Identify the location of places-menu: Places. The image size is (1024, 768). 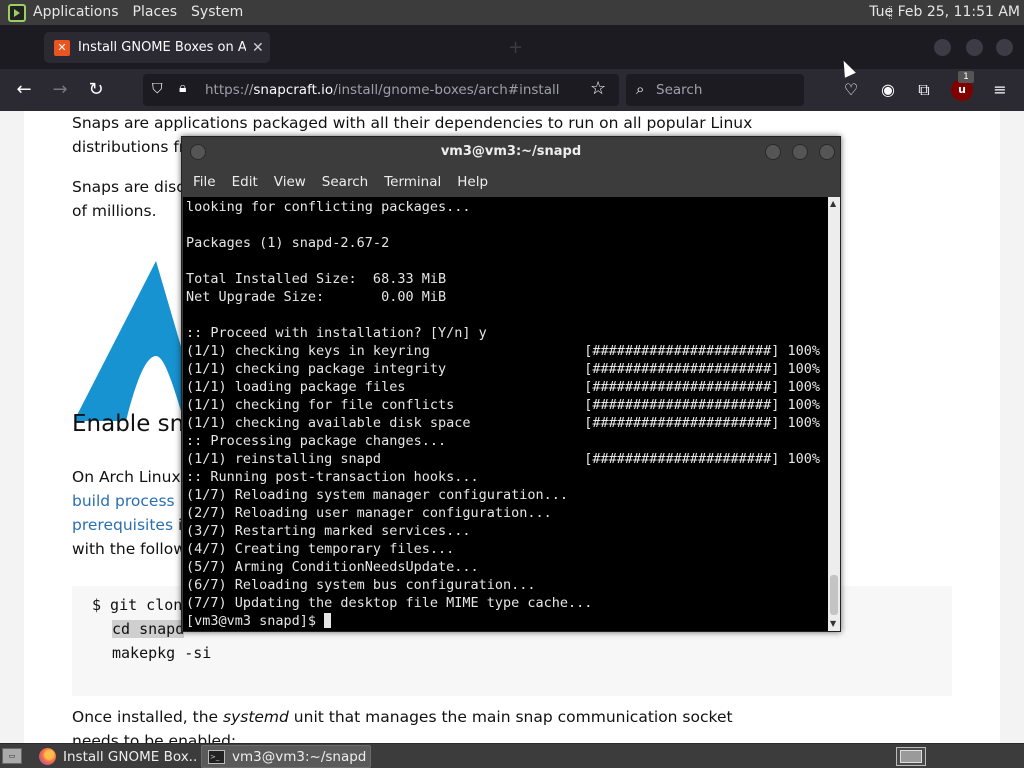
(155, 12).